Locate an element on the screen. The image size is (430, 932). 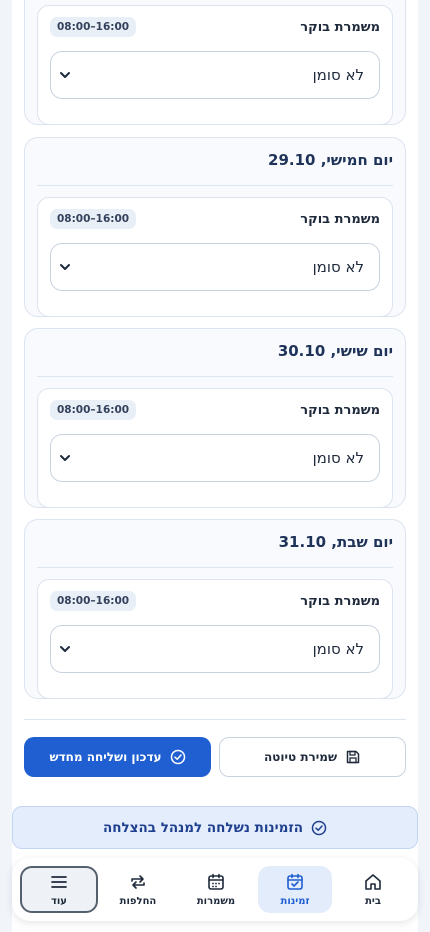
calendar-check-icon is located at coordinates (295, 881).